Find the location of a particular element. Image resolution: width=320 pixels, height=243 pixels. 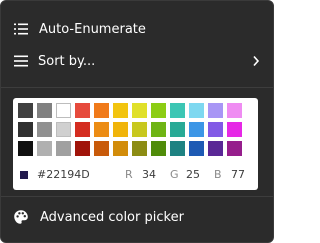

blue-channel-value: 77 is located at coordinates (238, 174).